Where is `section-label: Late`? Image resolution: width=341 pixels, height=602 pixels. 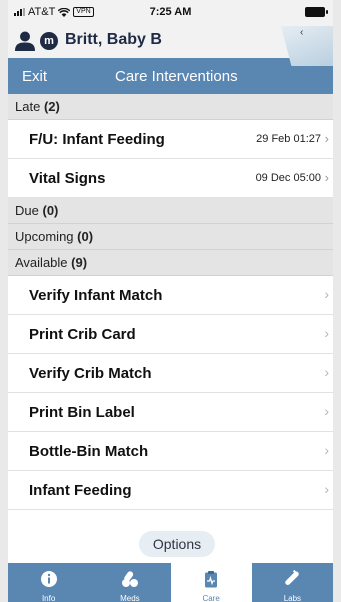 section-label: Late is located at coordinates (28, 106).